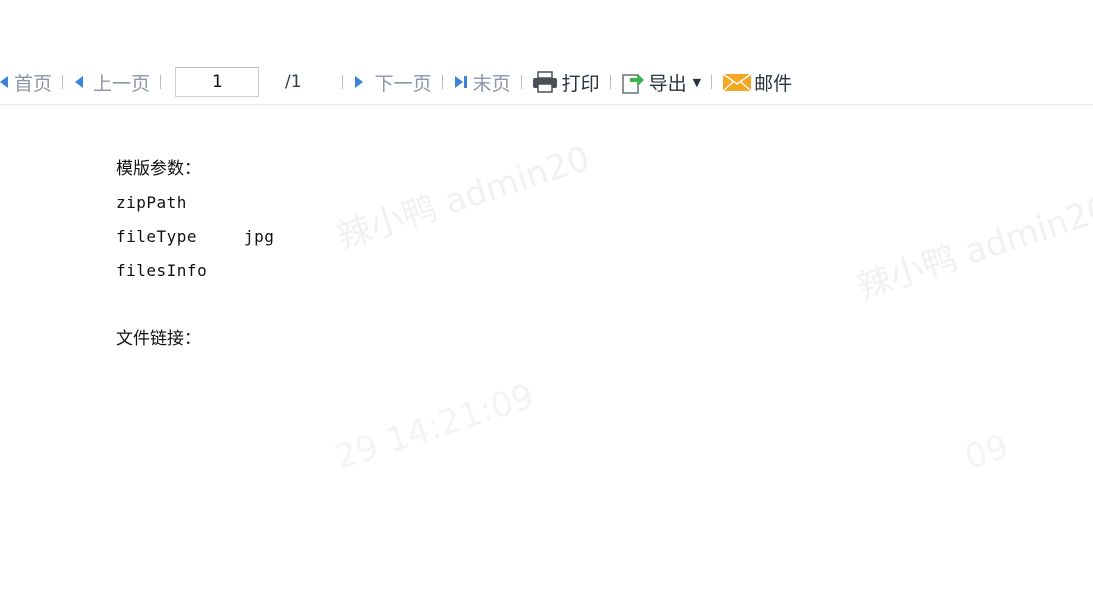 The image size is (1093, 603). I want to click on last-page-button: 末页, so click(482, 82).